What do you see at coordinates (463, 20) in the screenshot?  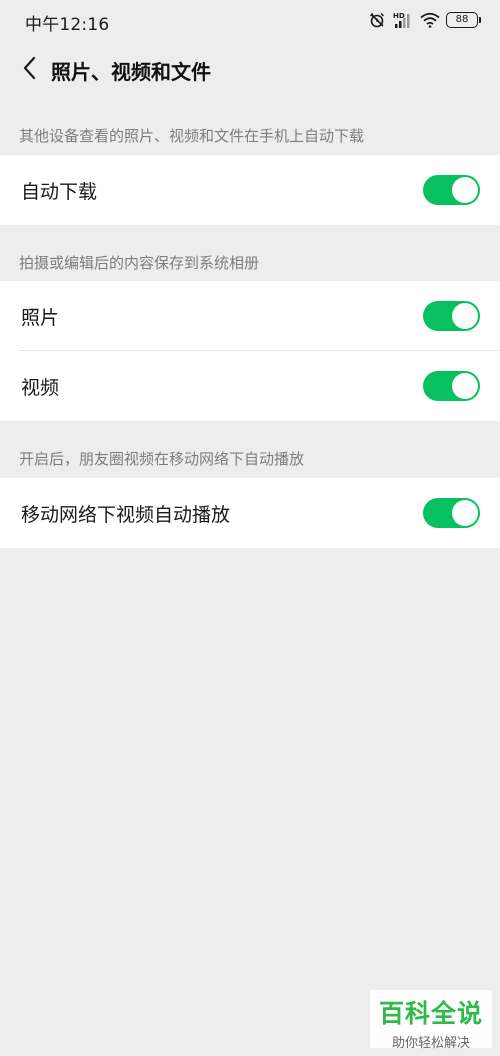 I see `battery-icon: 88` at bounding box center [463, 20].